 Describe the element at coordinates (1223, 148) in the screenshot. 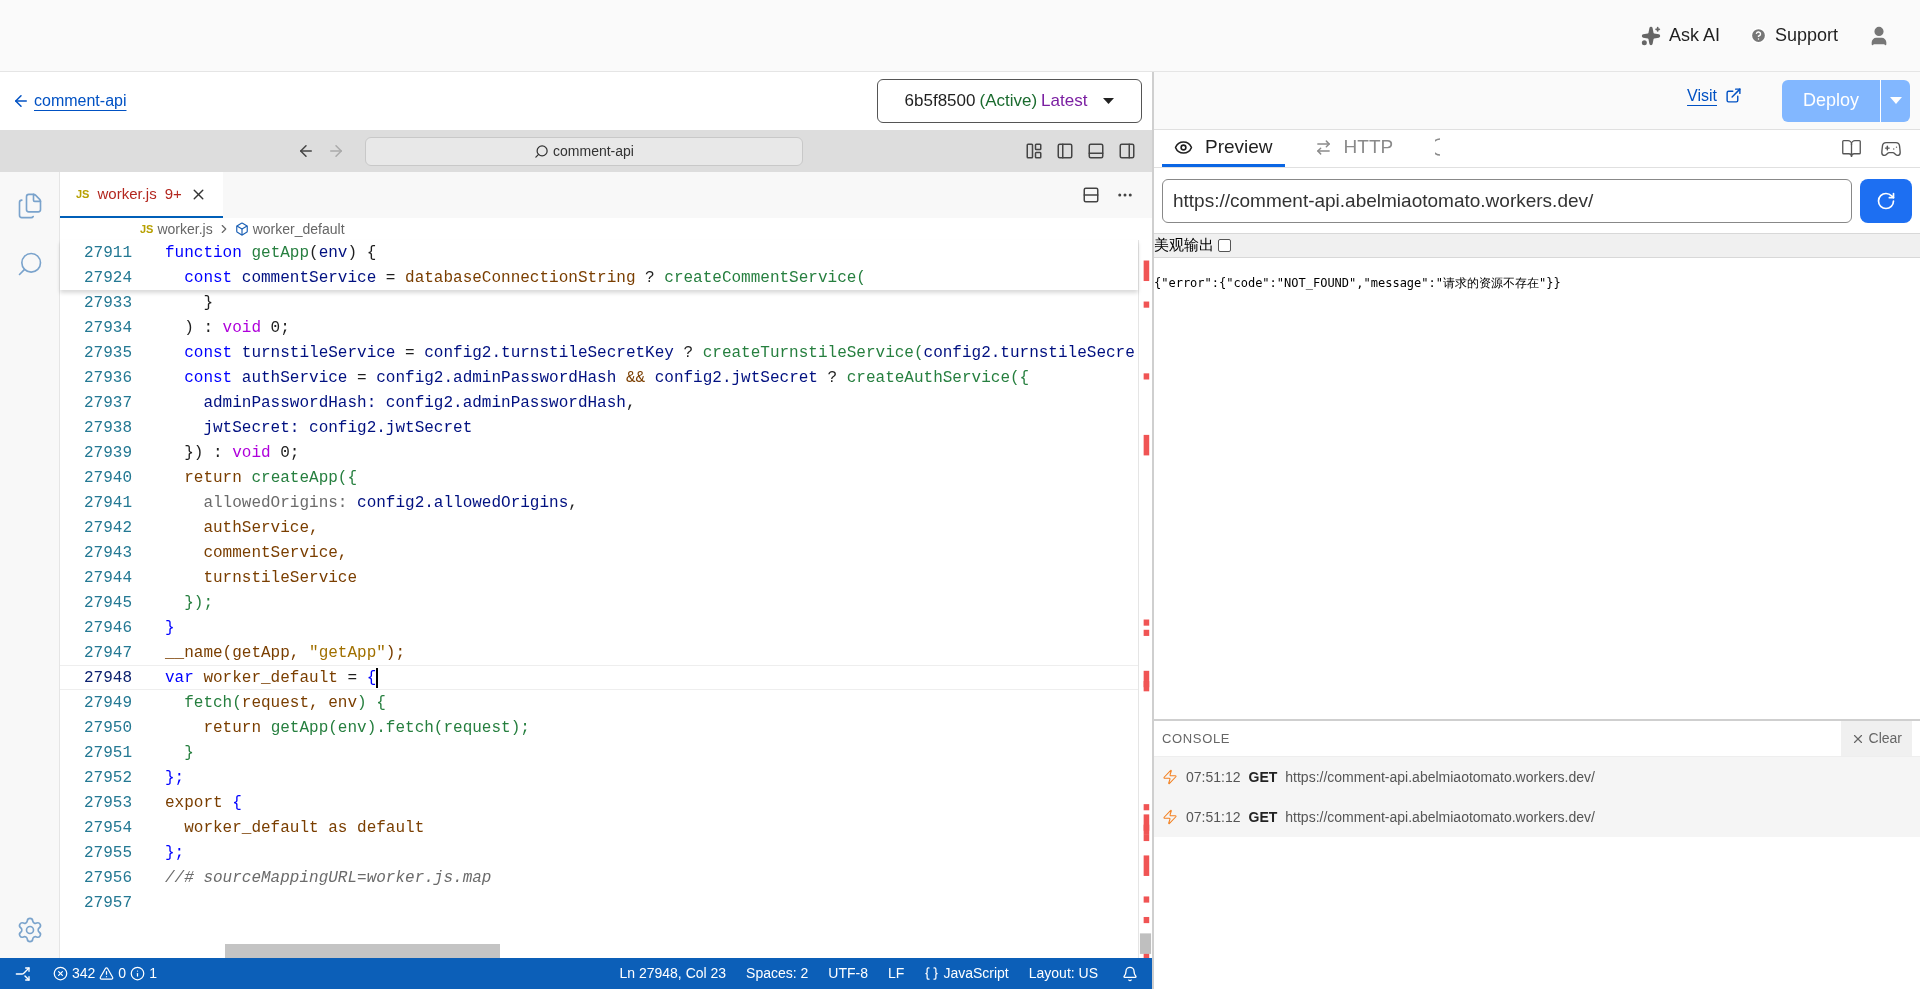

I see `preview-tab: Preview` at that location.